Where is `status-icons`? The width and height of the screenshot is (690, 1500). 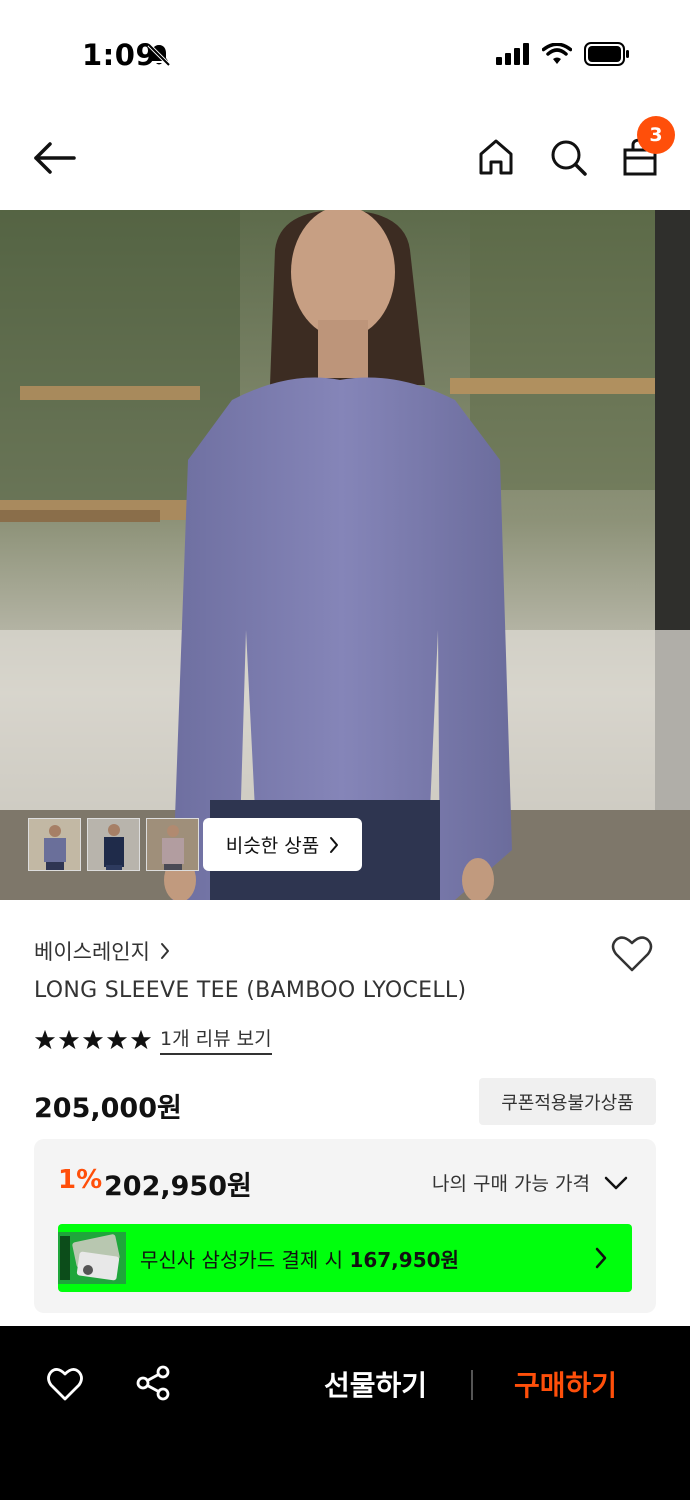 status-icons is located at coordinates (563, 54).